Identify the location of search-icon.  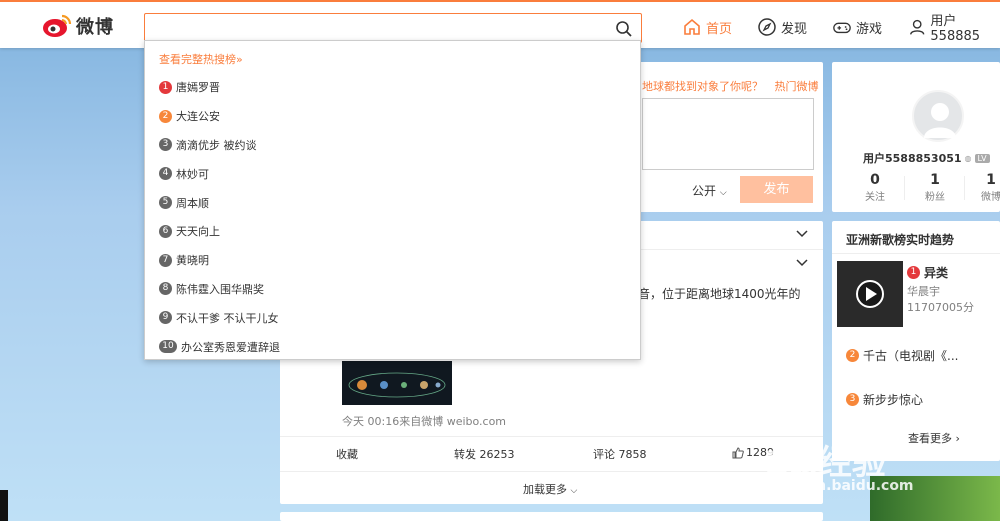
(624, 29).